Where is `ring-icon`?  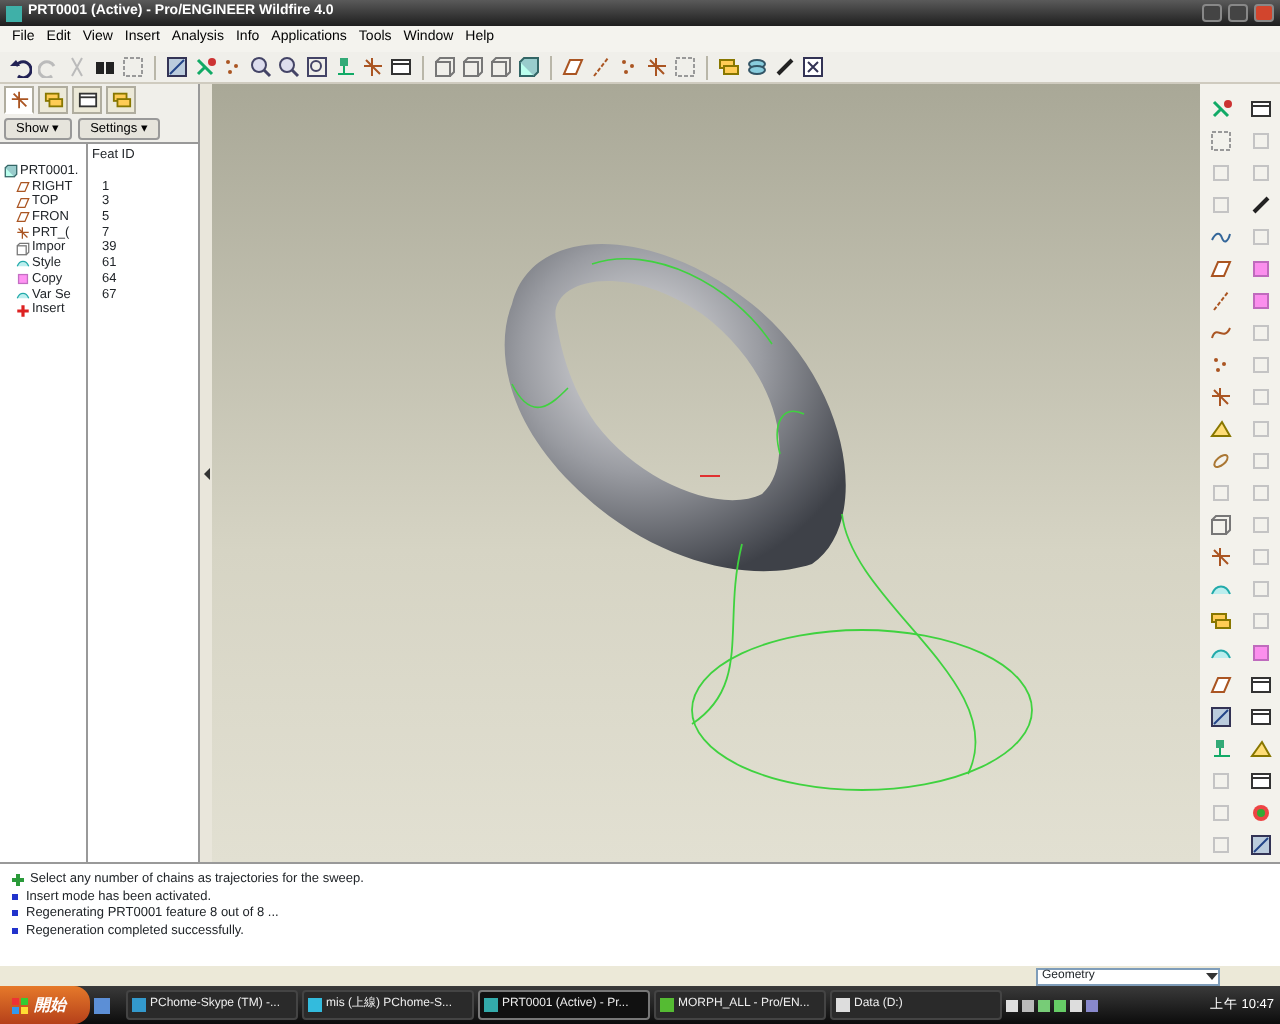 ring-icon is located at coordinates (1220, 461).